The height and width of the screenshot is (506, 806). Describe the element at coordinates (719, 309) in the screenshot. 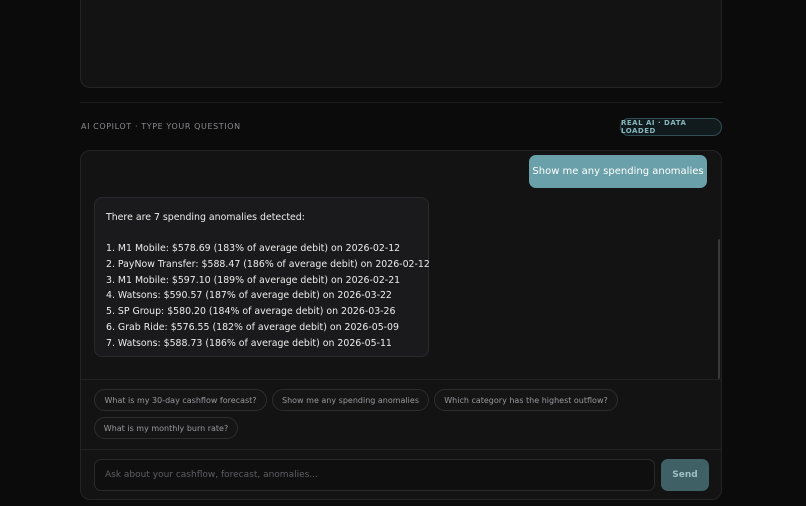

I see `message-scrollbar` at that location.